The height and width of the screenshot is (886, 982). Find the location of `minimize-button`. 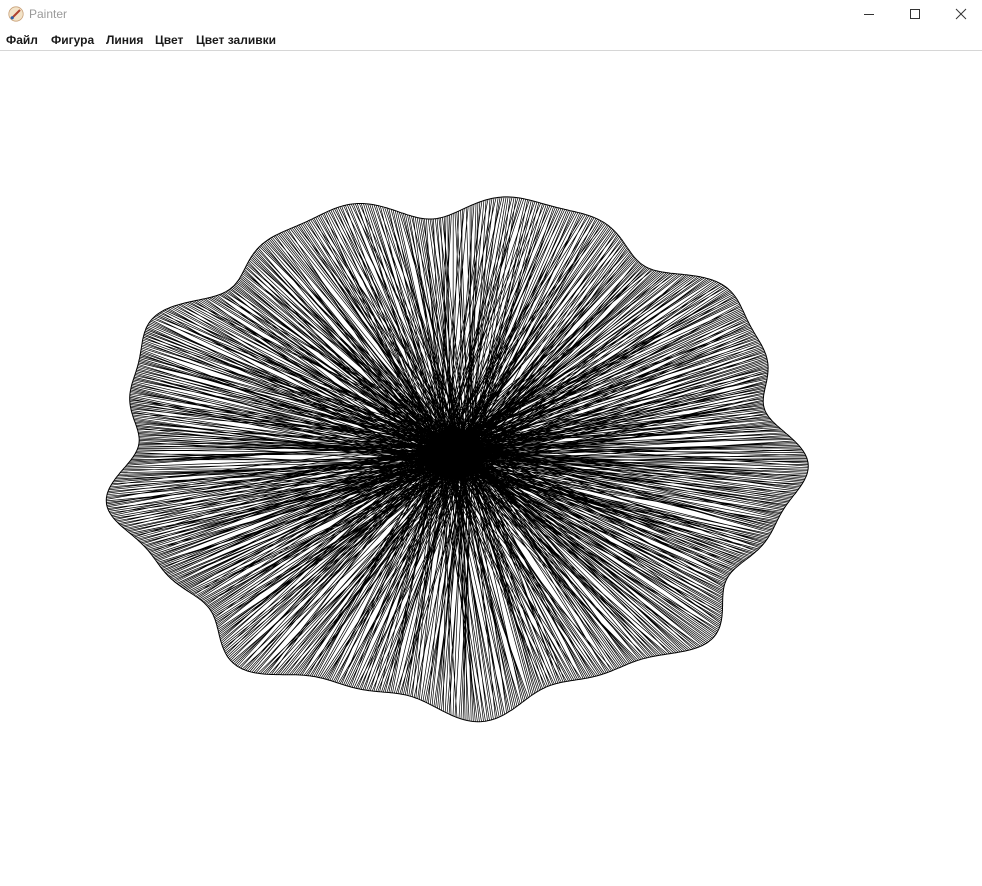

minimize-button is located at coordinates (869, 14).